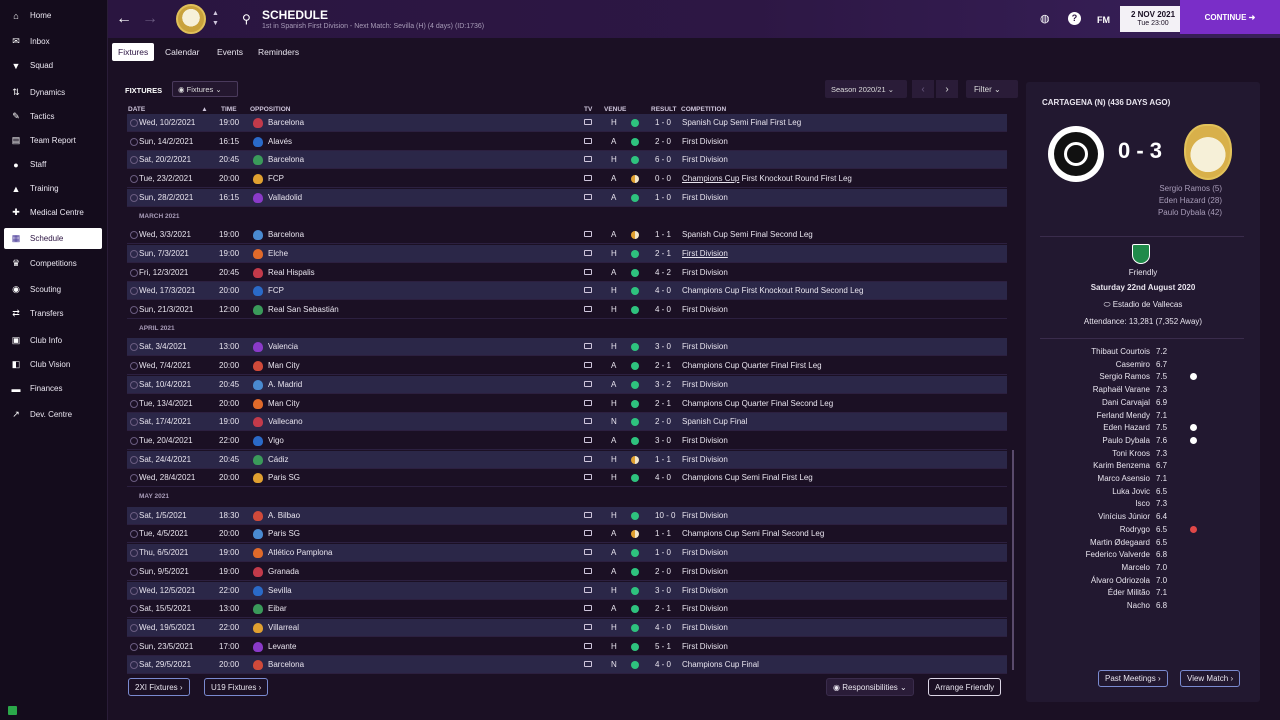 Image resolution: width=1280 pixels, height=720 pixels. What do you see at coordinates (53, 340) in the screenshot?
I see `sidebar-item-club-info: ▣ Club Info` at bounding box center [53, 340].